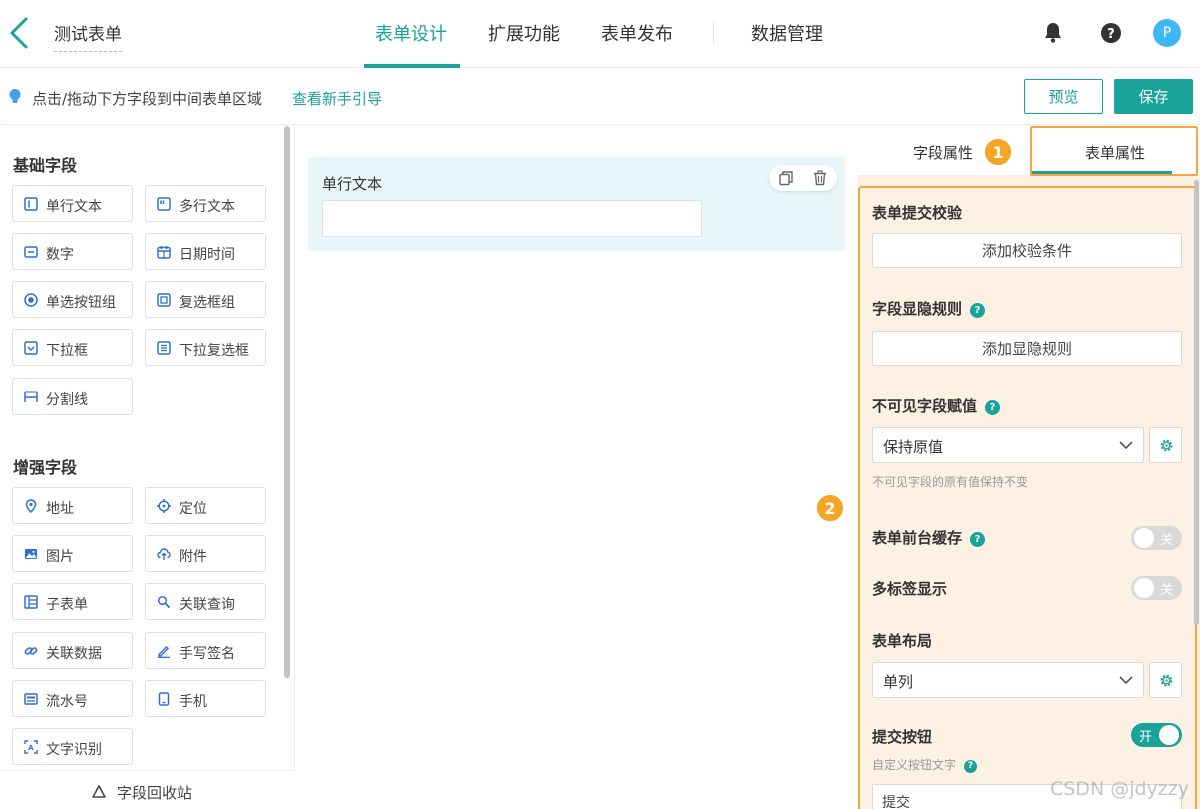 The image size is (1200, 809). I want to click on cache-label: 表单前台缓存, so click(917, 538).